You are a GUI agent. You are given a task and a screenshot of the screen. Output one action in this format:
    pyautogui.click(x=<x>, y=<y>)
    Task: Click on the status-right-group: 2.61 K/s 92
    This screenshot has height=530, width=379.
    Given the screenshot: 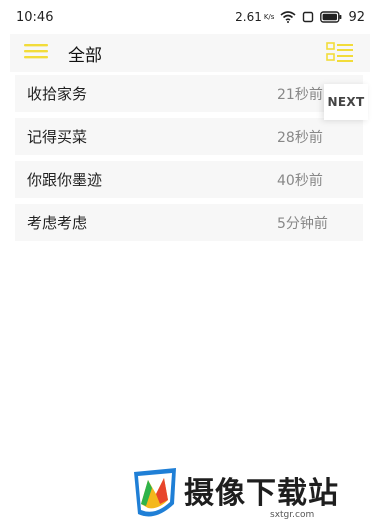 What is the action you would take?
    pyautogui.click(x=300, y=17)
    